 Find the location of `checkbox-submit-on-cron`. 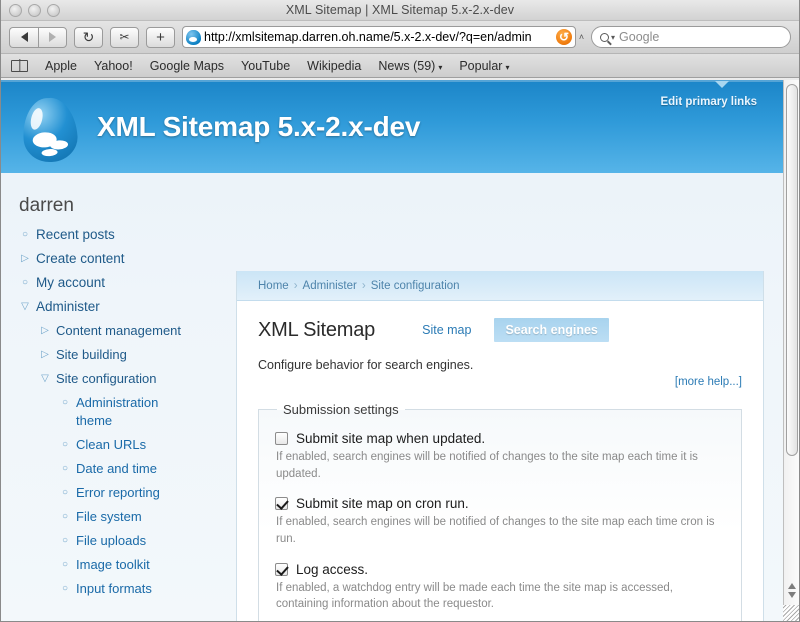

checkbox-submit-on-cron is located at coordinates (281, 504).